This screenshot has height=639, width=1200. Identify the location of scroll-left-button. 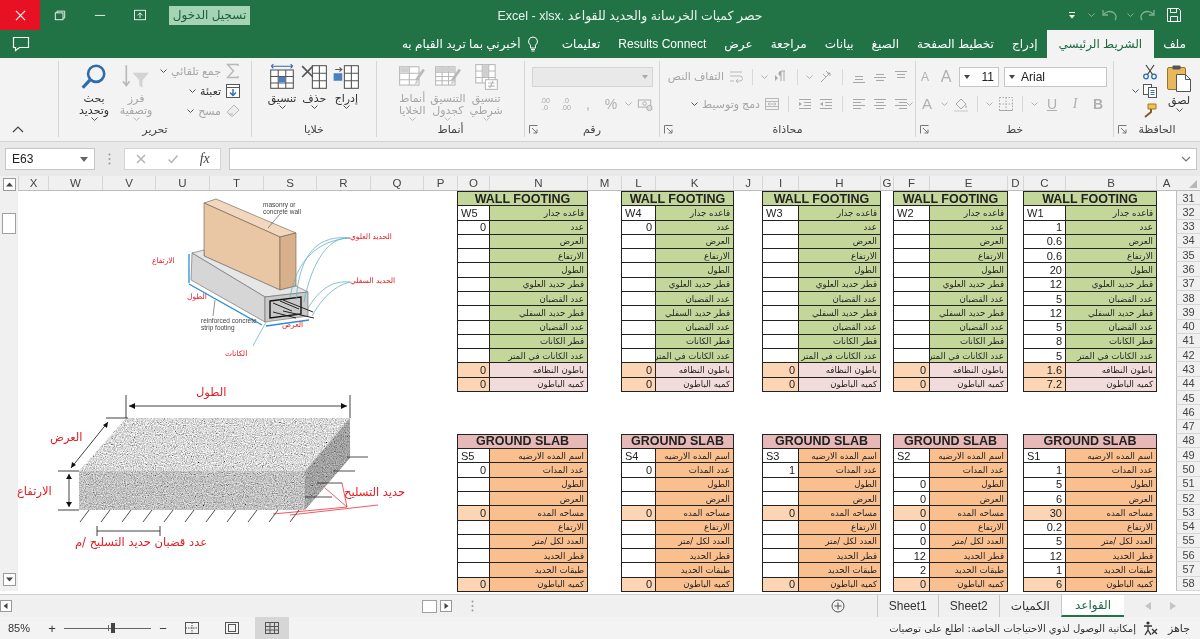
(6, 606).